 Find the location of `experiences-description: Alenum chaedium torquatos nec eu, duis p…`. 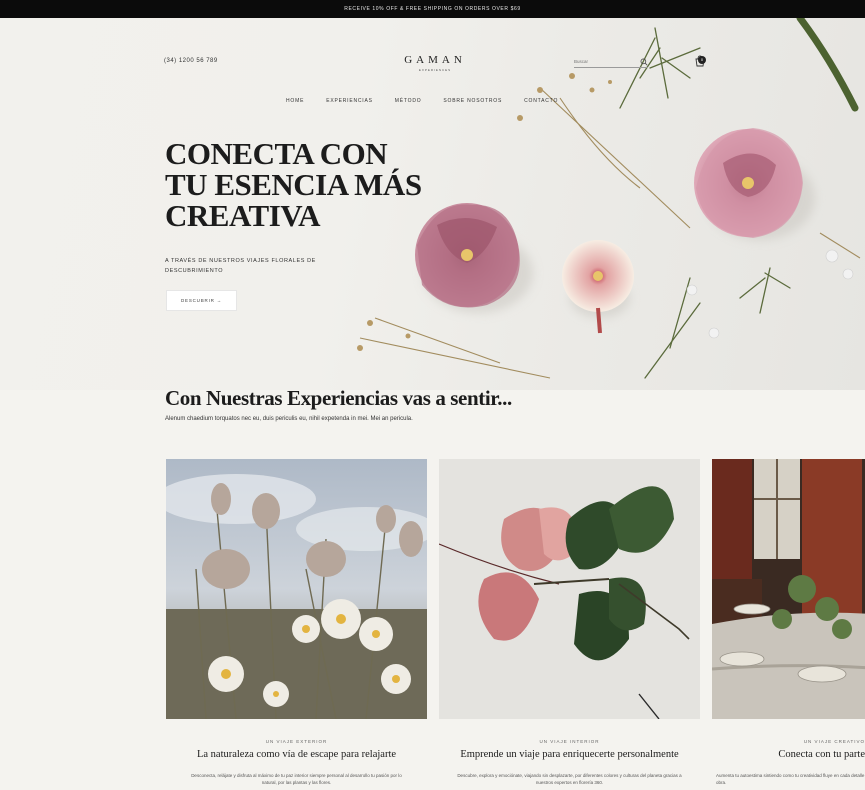

experiences-description: Alenum chaedium torquatos nec eu, duis p… is located at coordinates (289, 419).